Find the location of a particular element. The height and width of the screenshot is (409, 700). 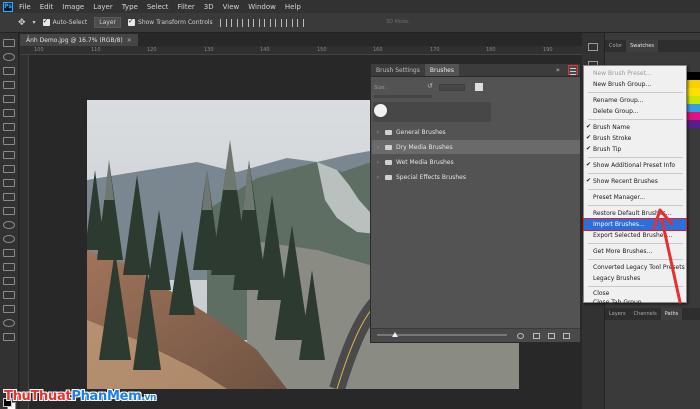

delete-trash-icon is located at coordinates (566, 336).